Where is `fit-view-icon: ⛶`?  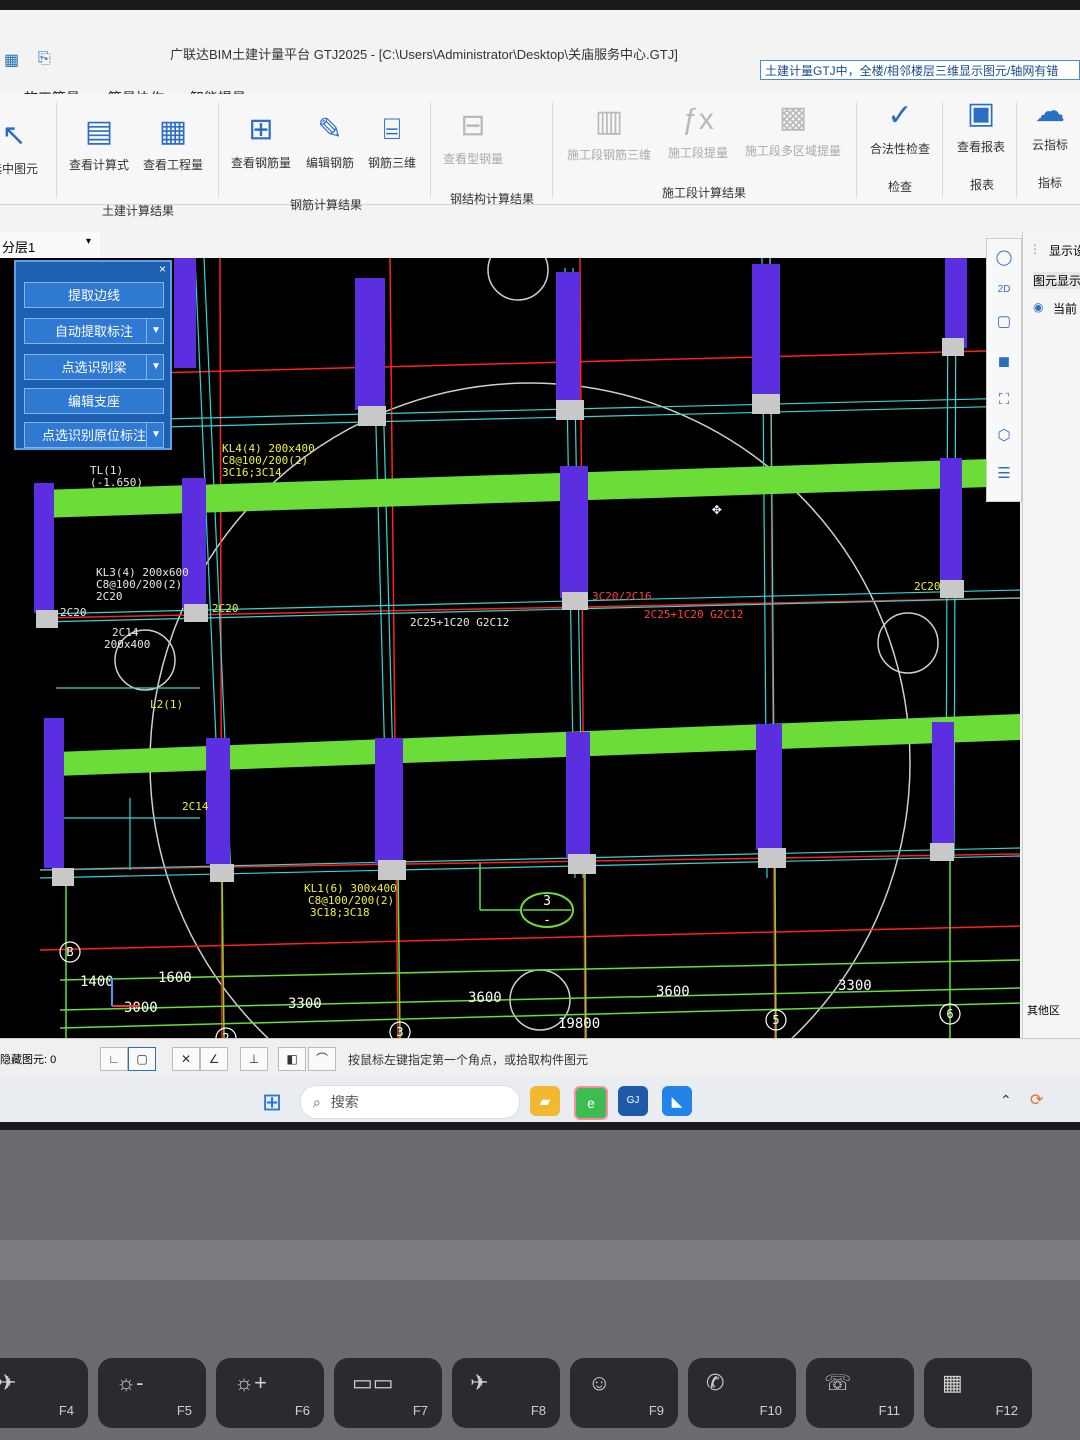 fit-view-icon: ⛶ is located at coordinates (1004, 400).